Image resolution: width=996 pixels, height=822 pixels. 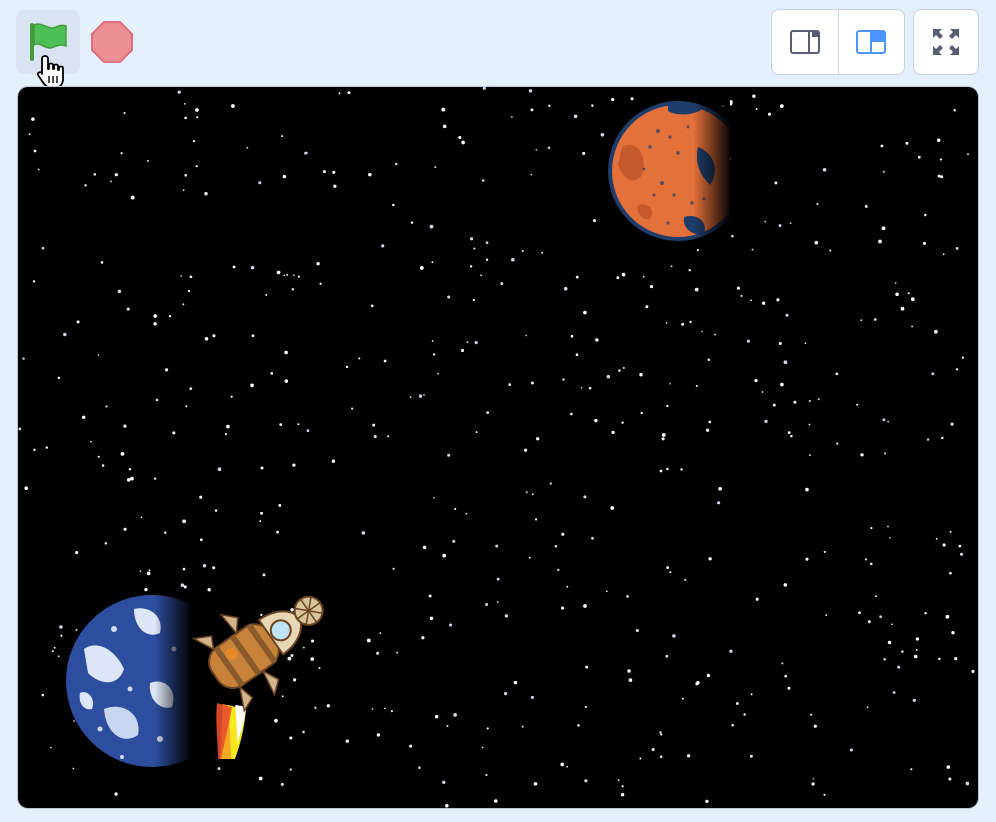 I want to click on small-stage-icon, so click(x=804, y=42).